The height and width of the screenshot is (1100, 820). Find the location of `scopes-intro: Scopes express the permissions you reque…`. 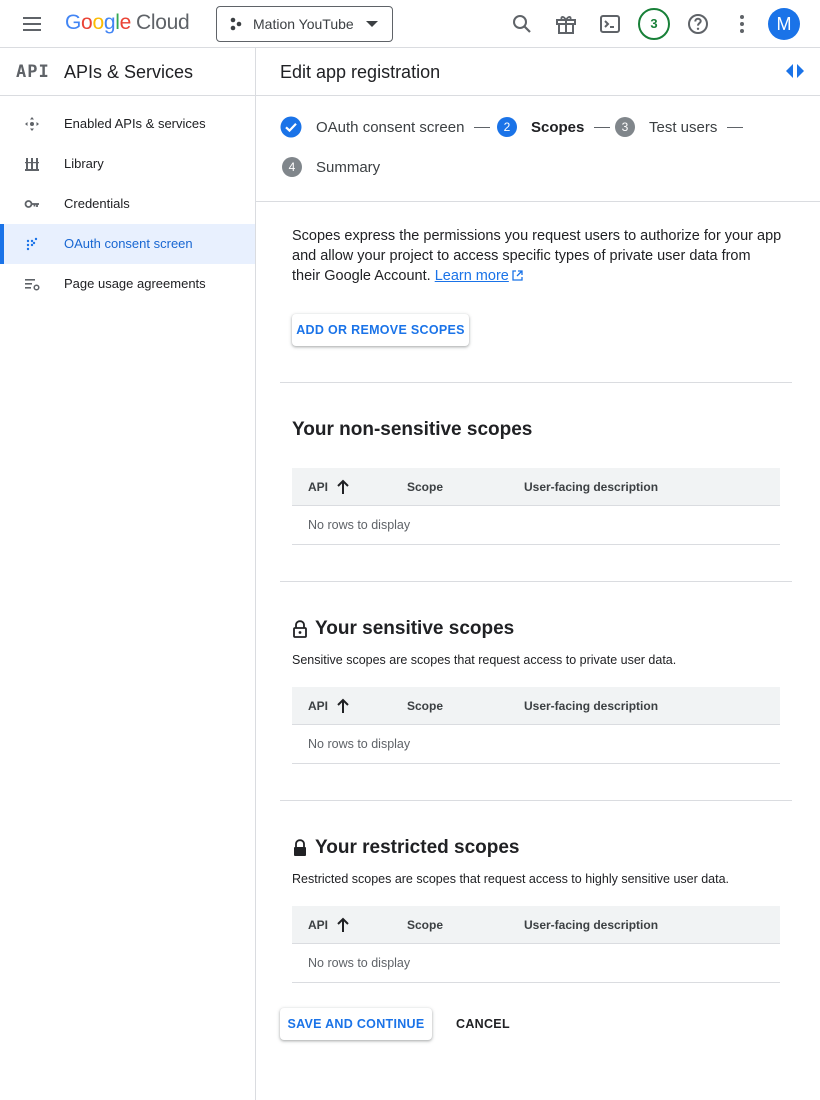

scopes-intro: Scopes express the permissions you reque… is located at coordinates (537, 256).